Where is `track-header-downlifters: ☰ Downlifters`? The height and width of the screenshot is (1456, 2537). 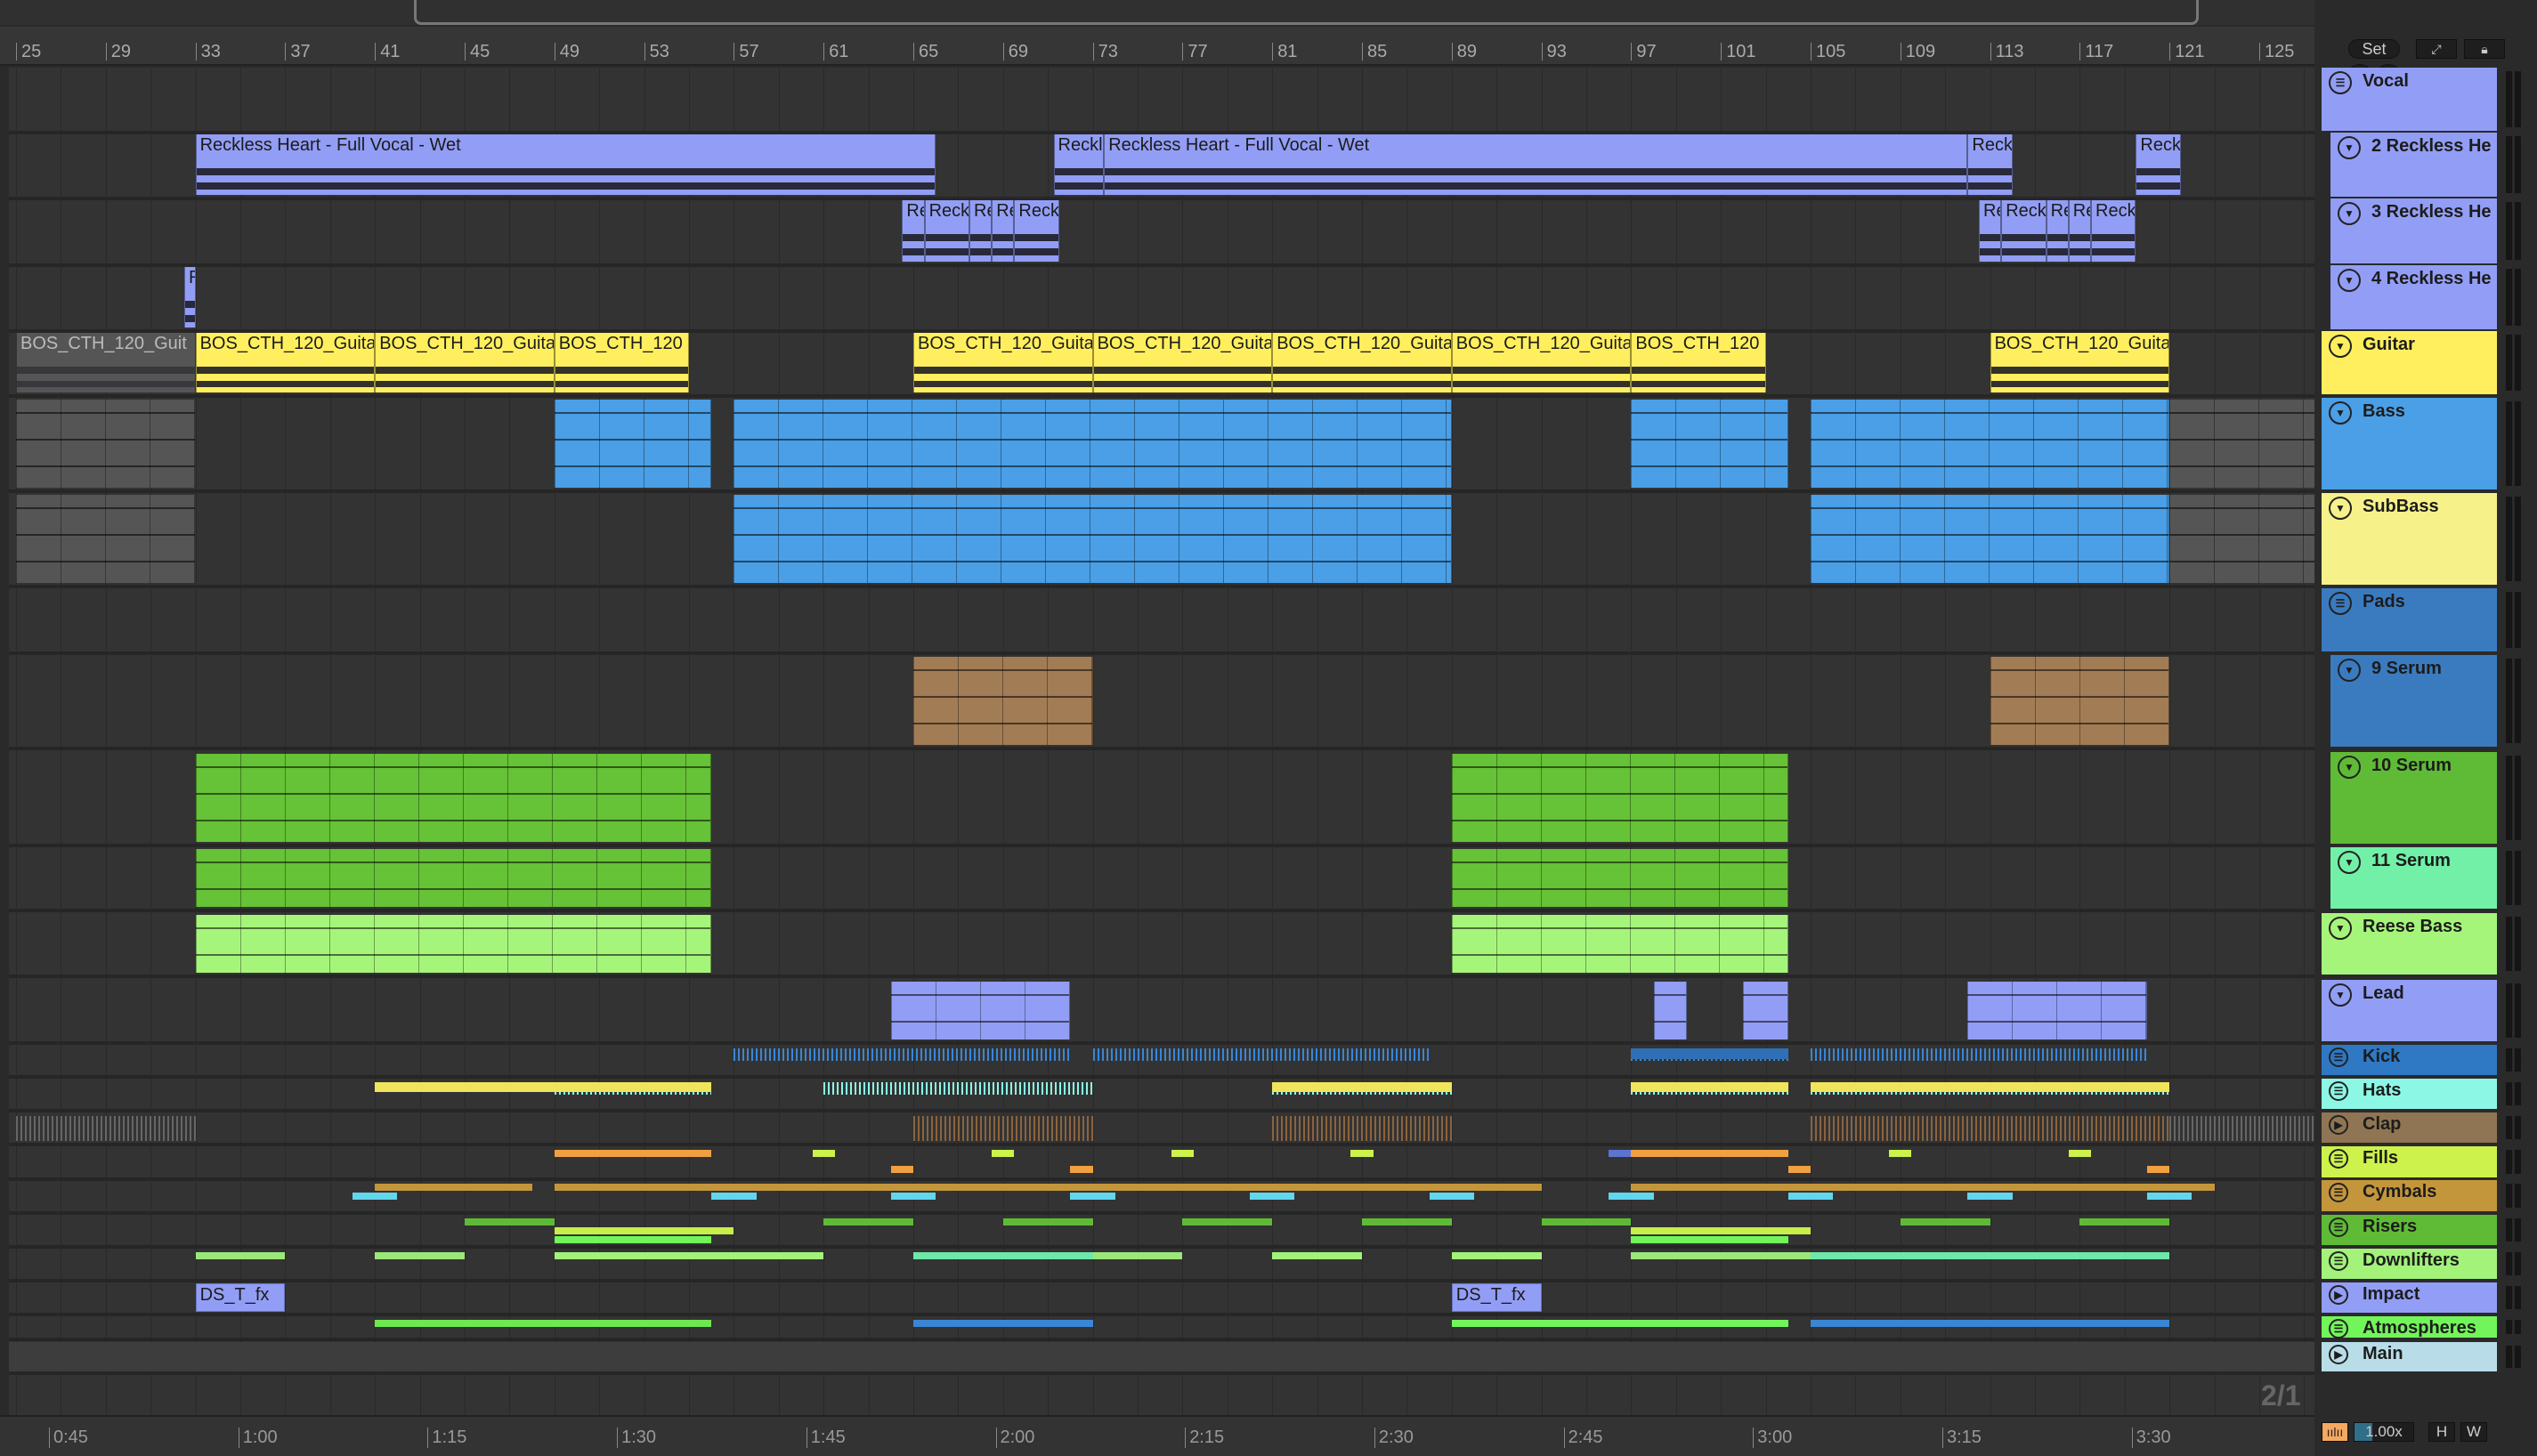 track-header-downlifters: ☰ Downlifters is located at coordinates (2409, 1264).